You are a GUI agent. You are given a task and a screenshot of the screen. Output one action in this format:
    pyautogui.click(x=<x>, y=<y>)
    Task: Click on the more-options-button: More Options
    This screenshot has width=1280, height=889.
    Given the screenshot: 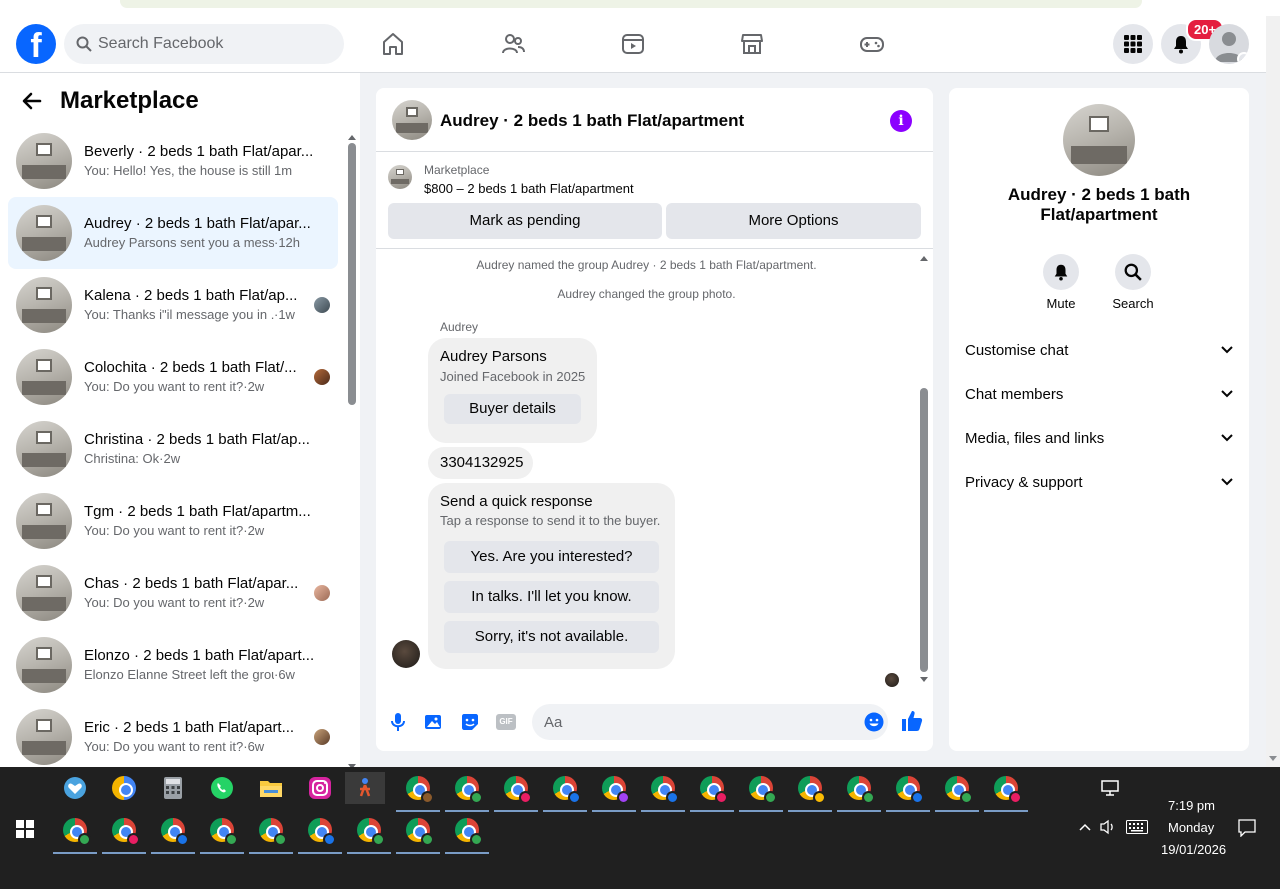 What is the action you would take?
    pyautogui.click(x=793, y=221)
    